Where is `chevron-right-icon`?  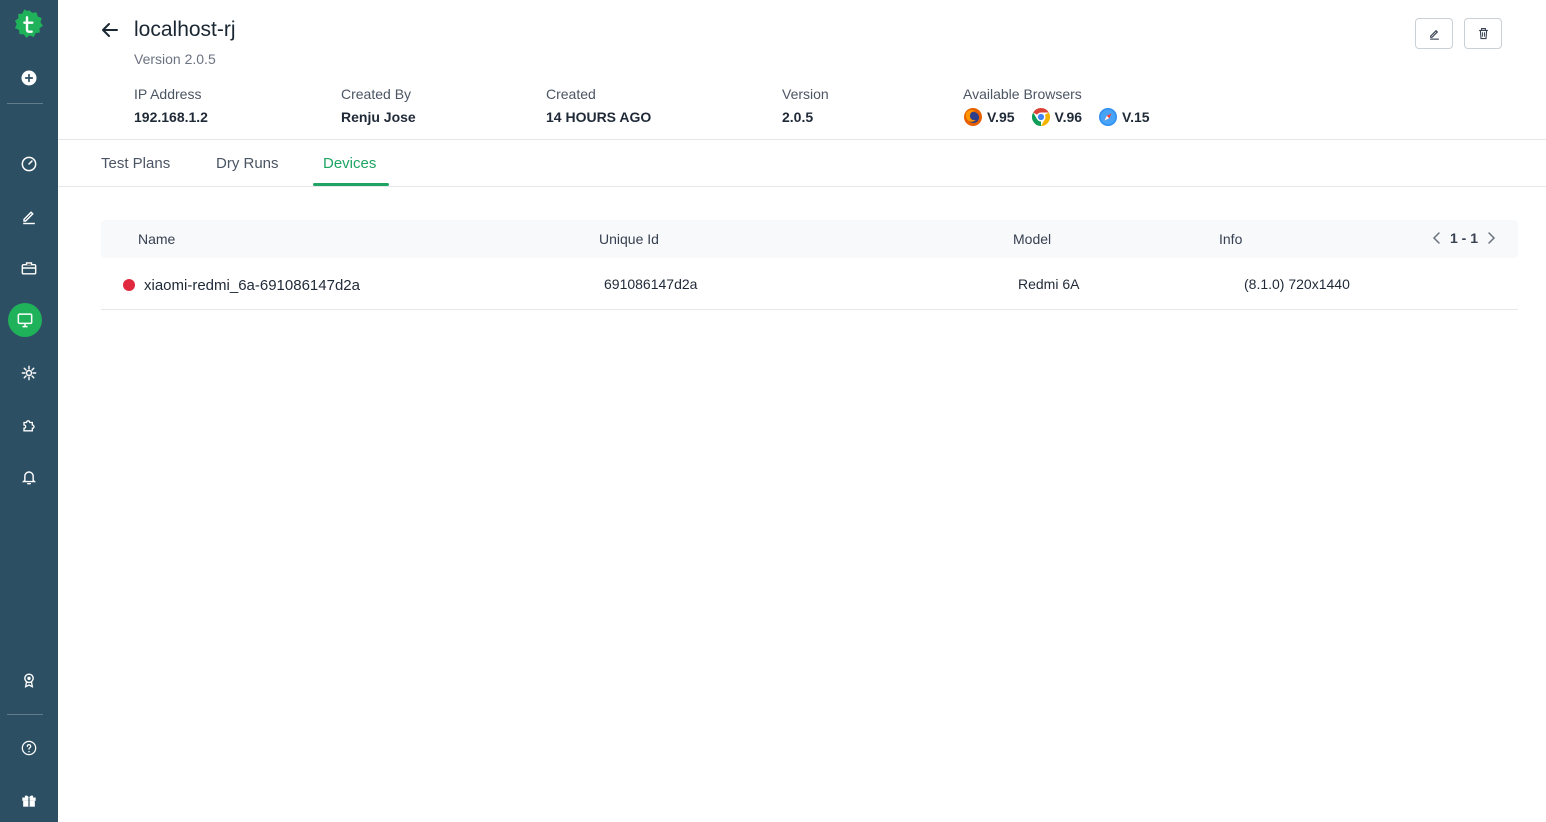 chevron-right-icon is located at coordinates (1491, 238).